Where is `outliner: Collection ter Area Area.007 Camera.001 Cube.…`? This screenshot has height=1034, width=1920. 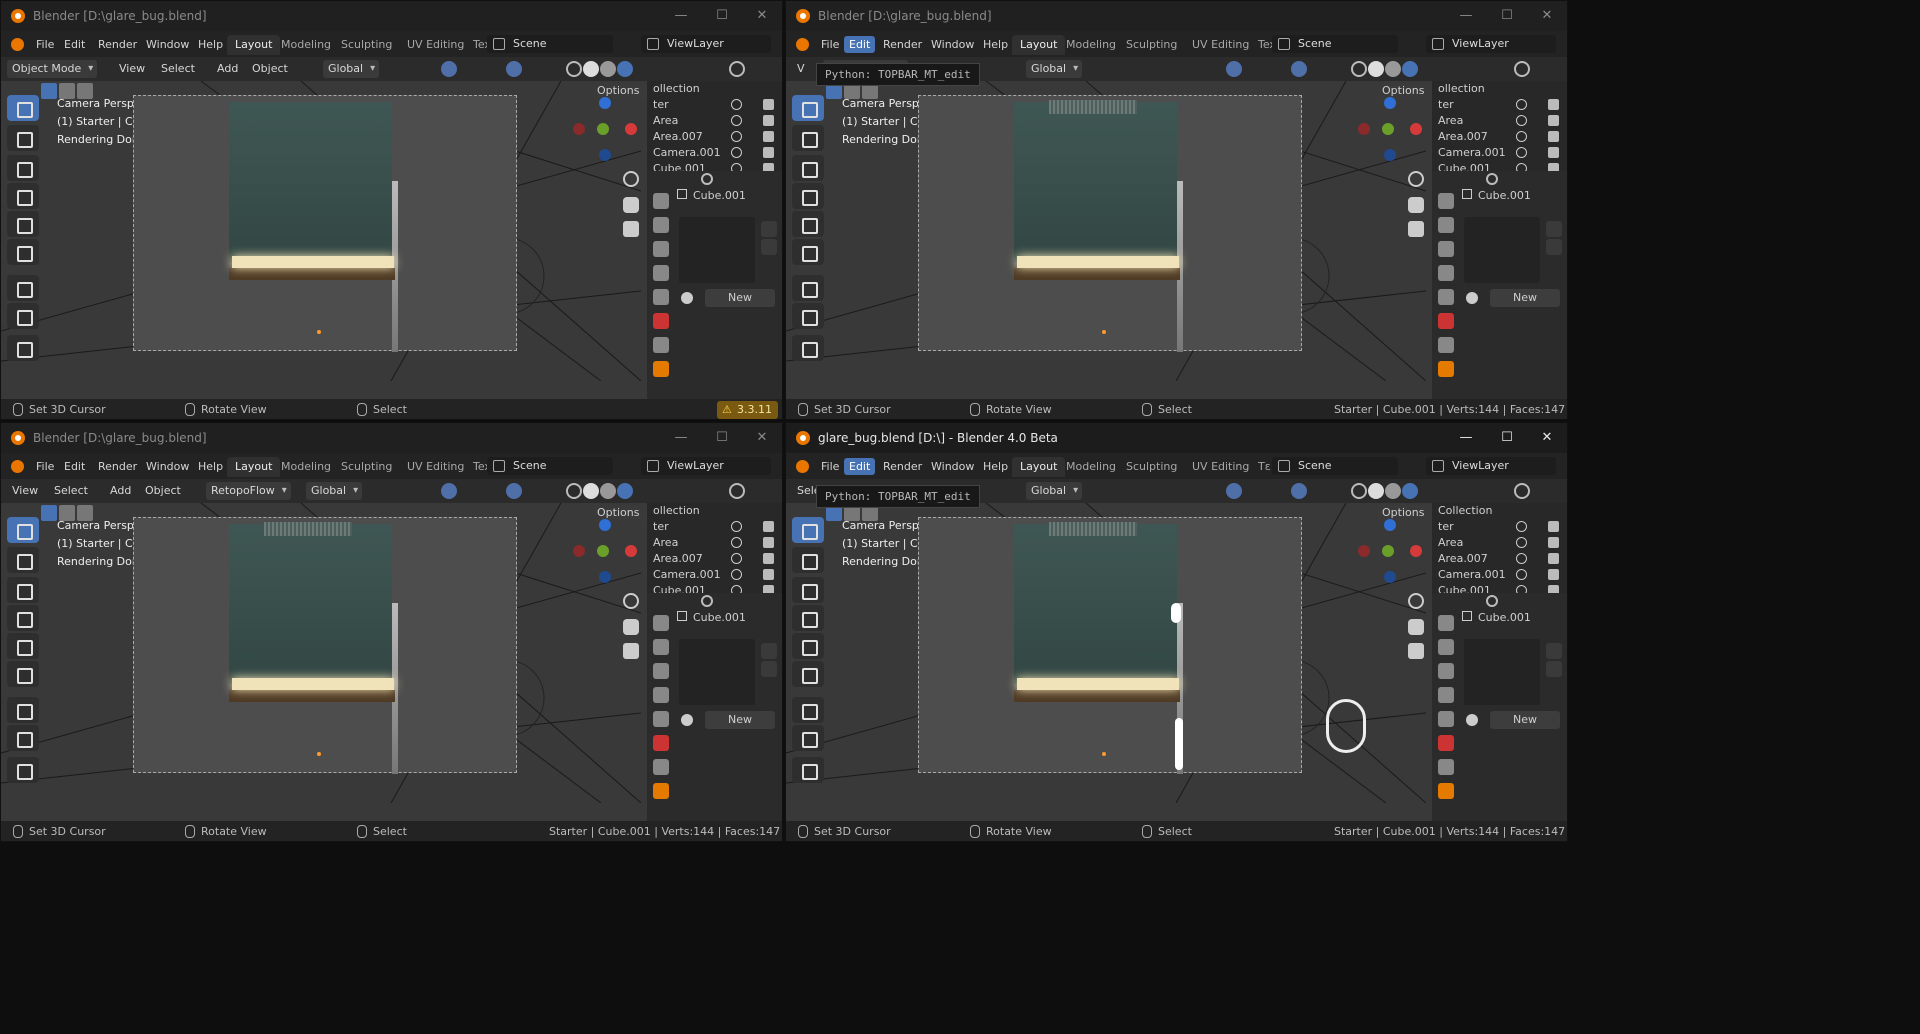
outliner: Collection ter Area Area.007 Camera.001 Cube.… is located at coordinates (1499, 550).